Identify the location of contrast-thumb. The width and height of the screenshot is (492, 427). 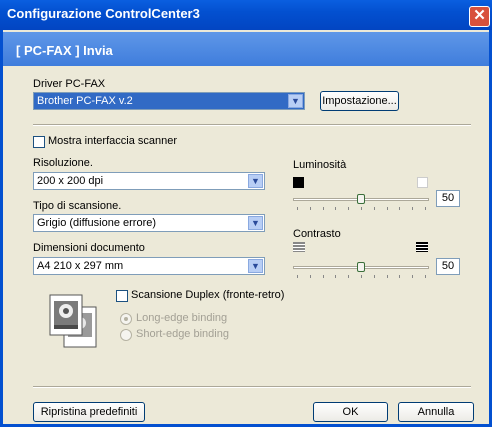
(361, 267).